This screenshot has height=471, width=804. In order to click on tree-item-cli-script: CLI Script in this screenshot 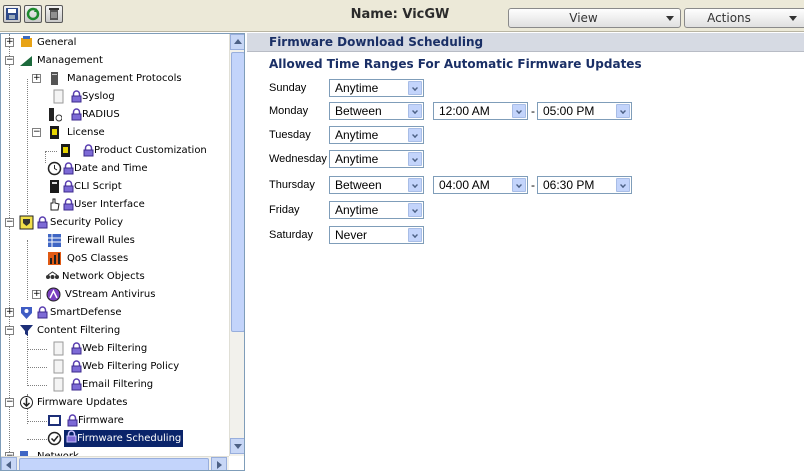, I will do `click(115, 186)`.